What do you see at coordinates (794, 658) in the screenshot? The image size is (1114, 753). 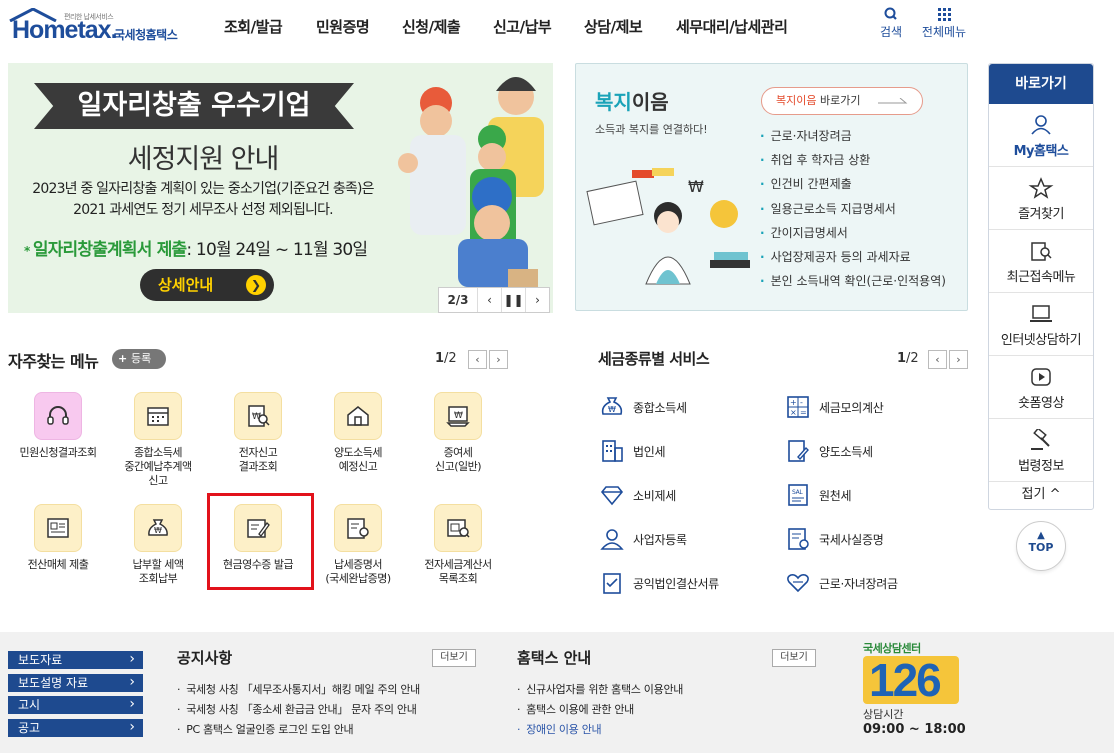 I see `guide-more-button: 더보기` at bounding box center [794, 658].